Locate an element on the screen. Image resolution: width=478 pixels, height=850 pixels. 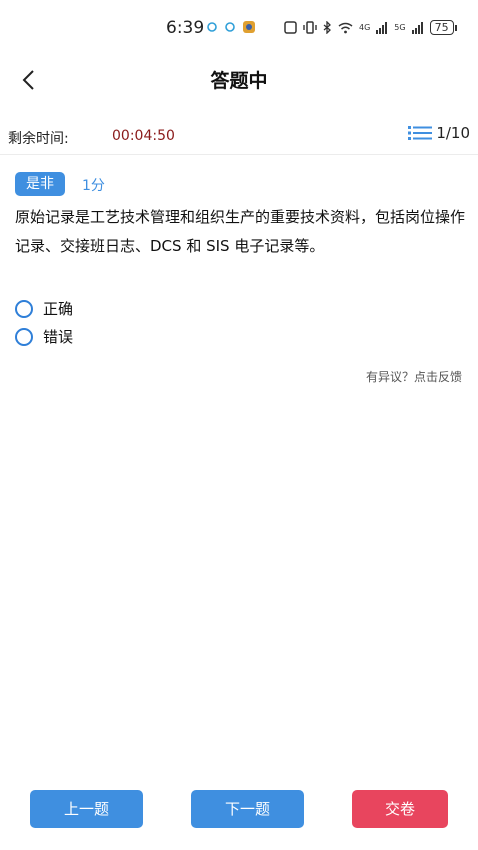
wifi-icon is located at coordinates (345, 27).